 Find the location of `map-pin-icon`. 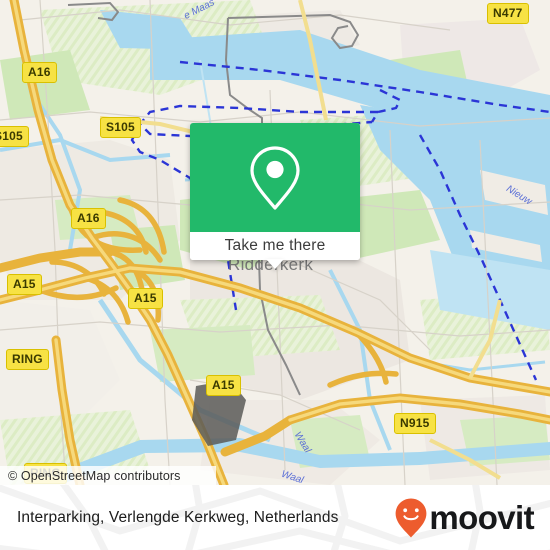

map-pin-icon is located at coordinates (275, 177).